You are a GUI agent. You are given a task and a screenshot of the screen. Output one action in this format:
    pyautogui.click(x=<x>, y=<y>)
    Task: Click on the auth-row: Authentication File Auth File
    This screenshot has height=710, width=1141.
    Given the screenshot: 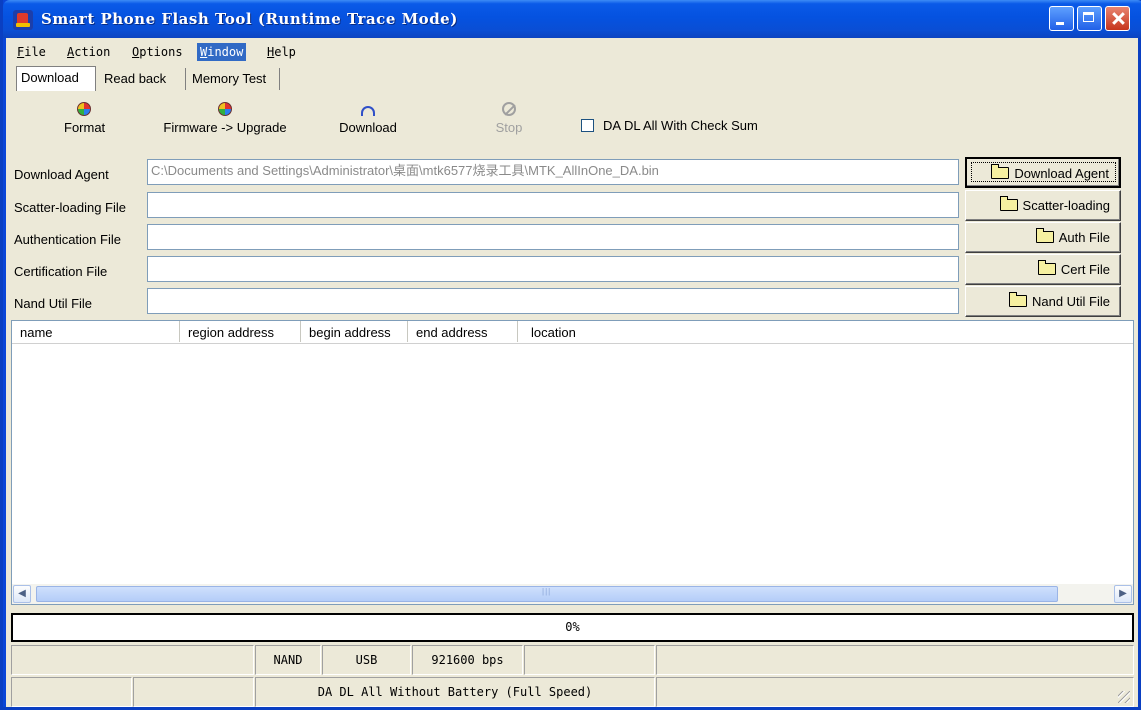 What is the action you would take?
    pyautogui.click(x=572, y=238)
    